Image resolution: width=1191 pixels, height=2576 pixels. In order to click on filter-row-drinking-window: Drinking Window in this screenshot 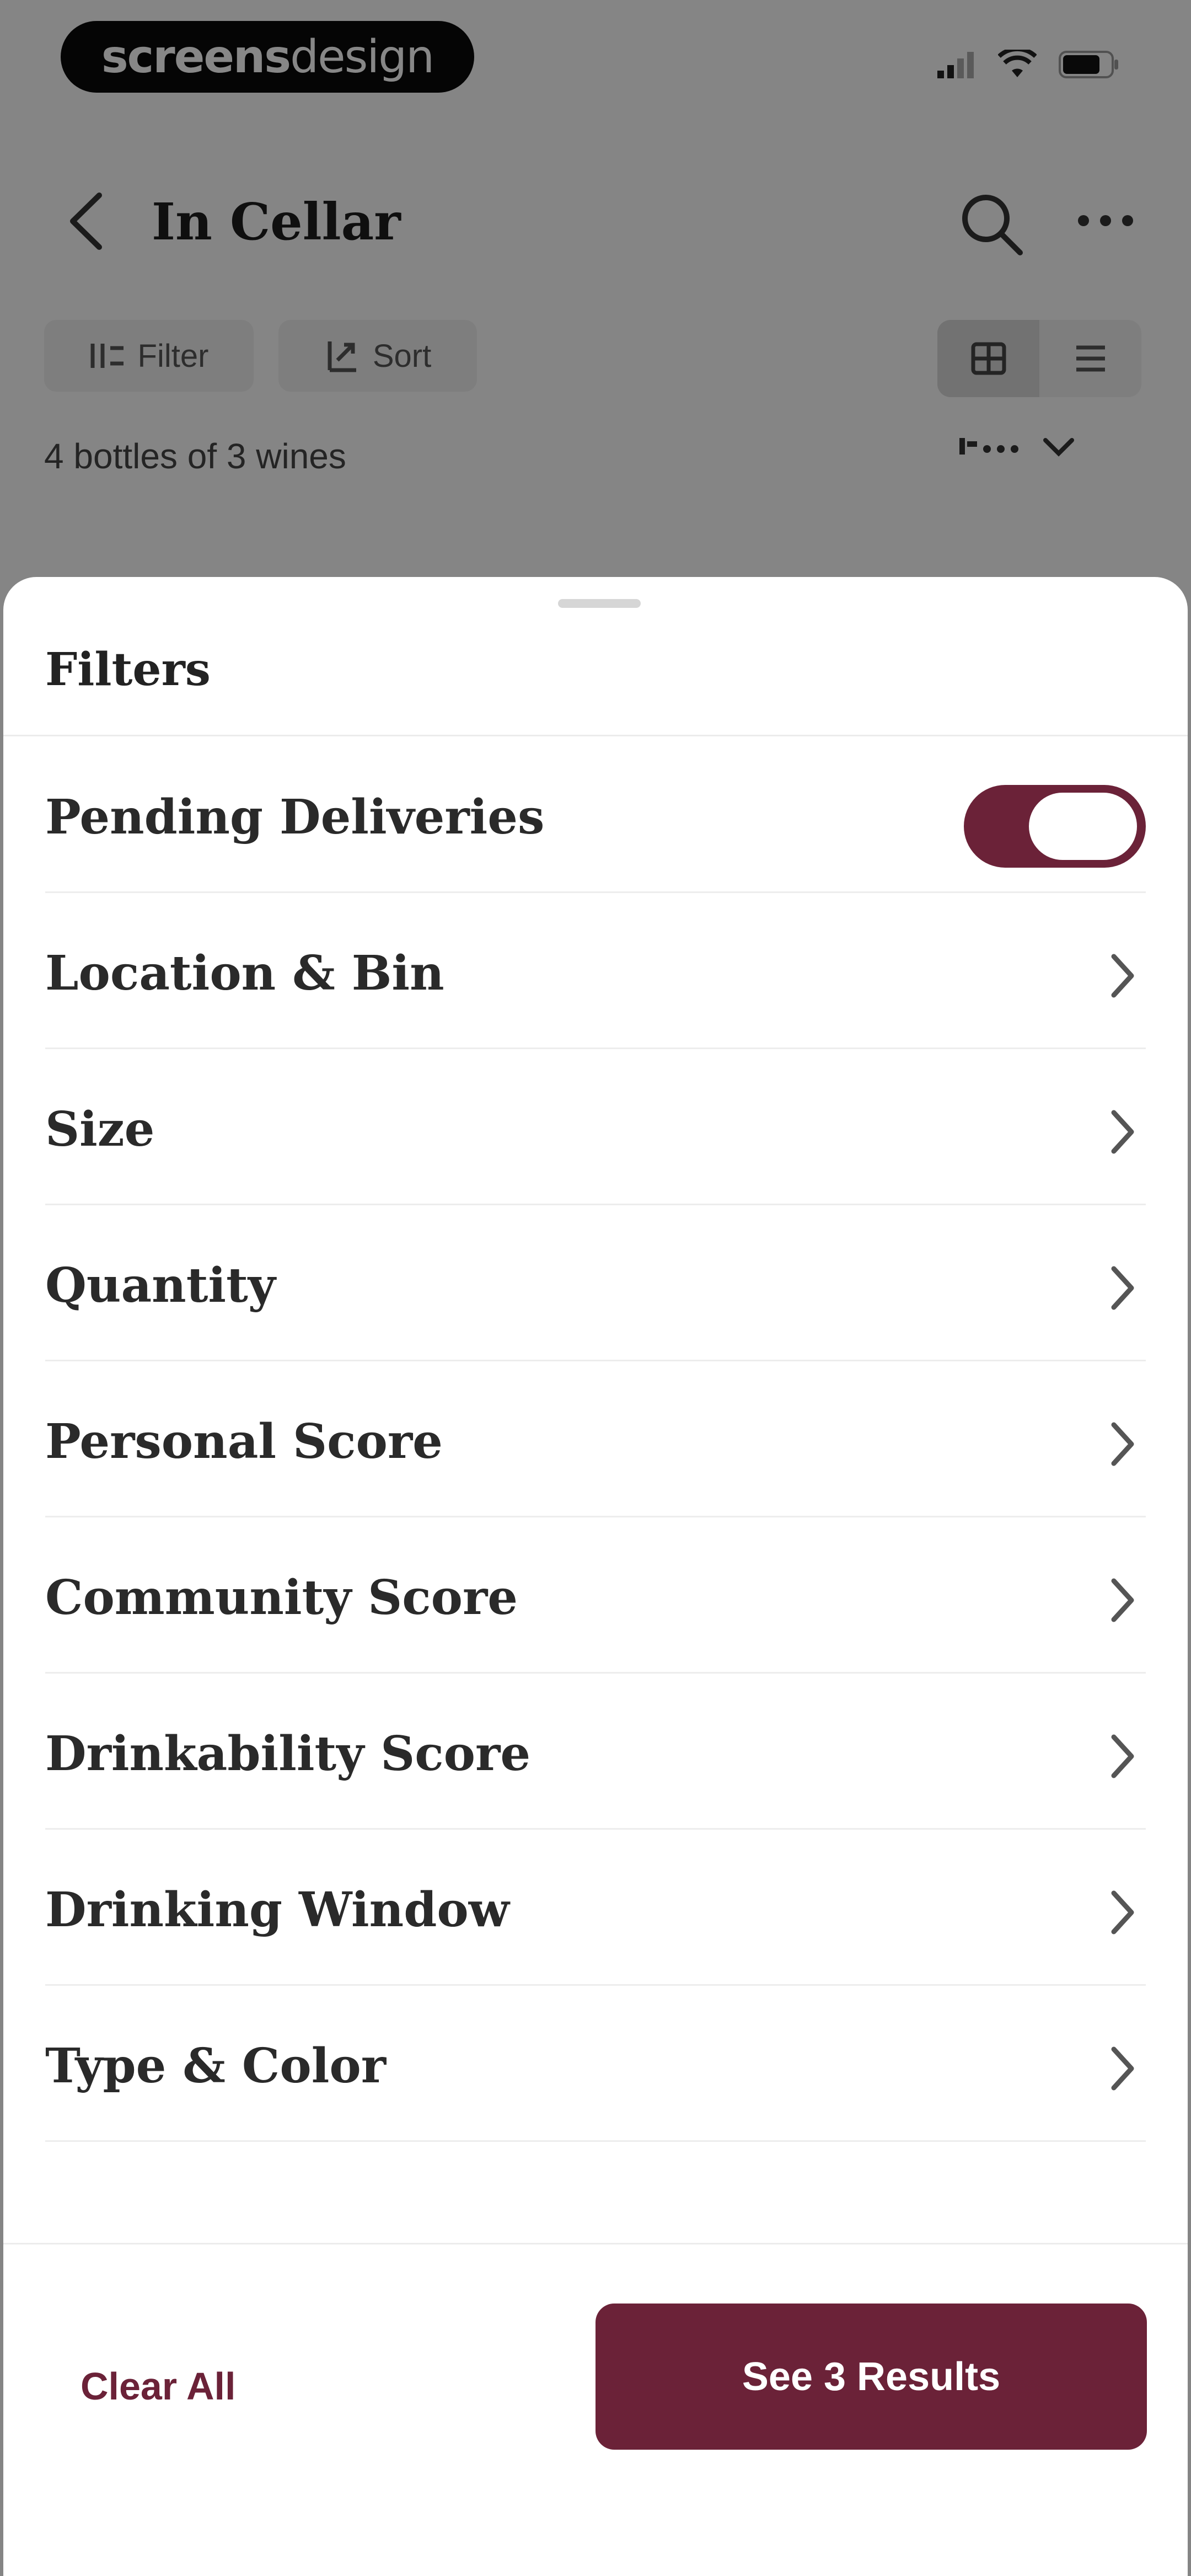, I will do `click(595, 1908)`.